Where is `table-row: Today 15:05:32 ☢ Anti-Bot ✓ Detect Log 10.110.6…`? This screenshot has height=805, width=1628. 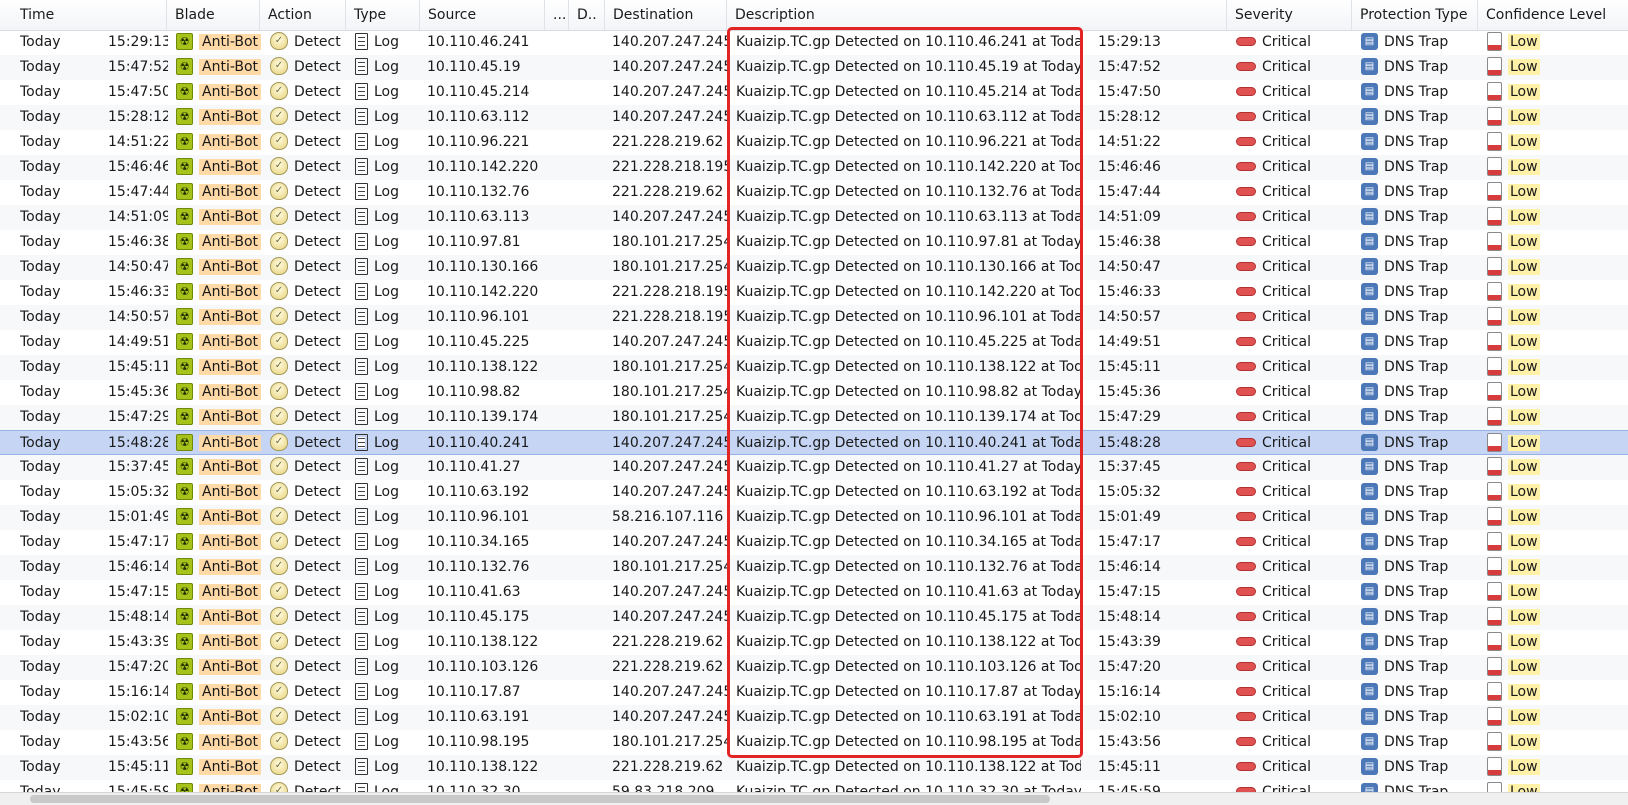 table-row: Today 15:05:32 ☢ Anti-Bot ✓ Detect Log 10.110.6… is located at coordinates (814, 492).